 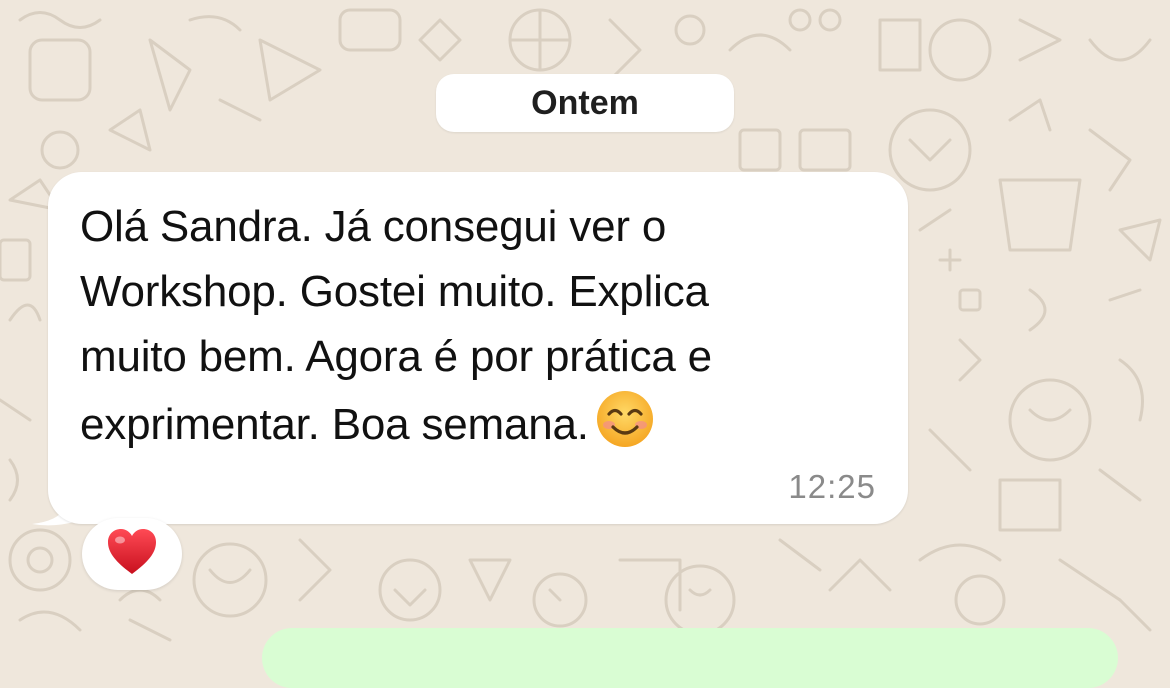 I want to click on reaction-badge, so click(x=132, y=554).